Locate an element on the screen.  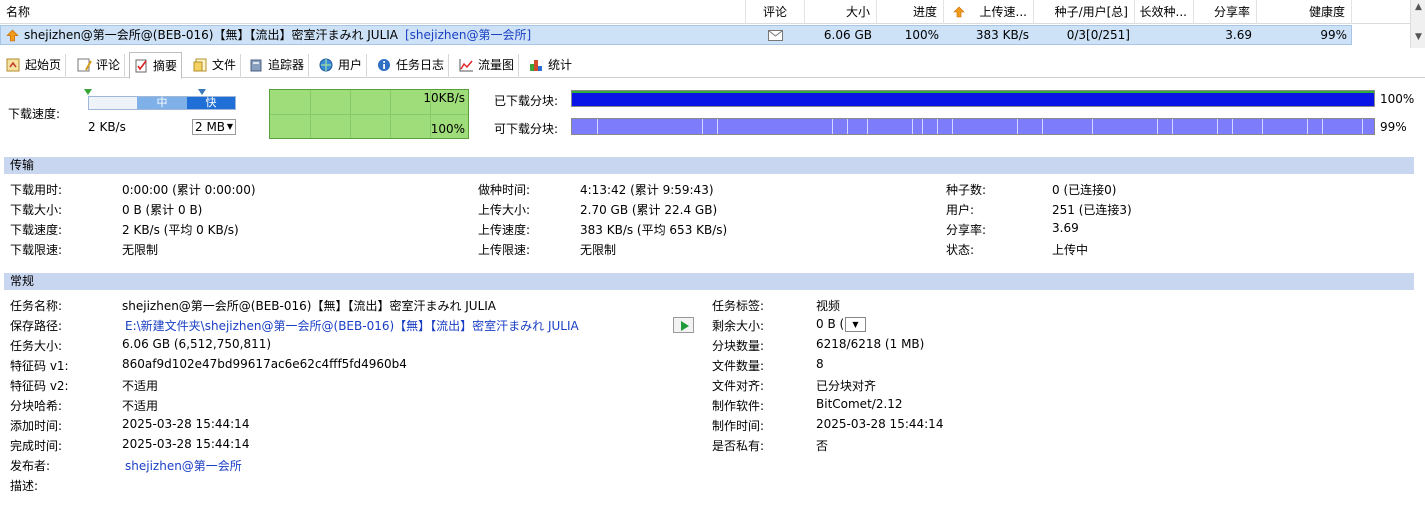
comment-envelope-icon is located at coordinates (775, 35).